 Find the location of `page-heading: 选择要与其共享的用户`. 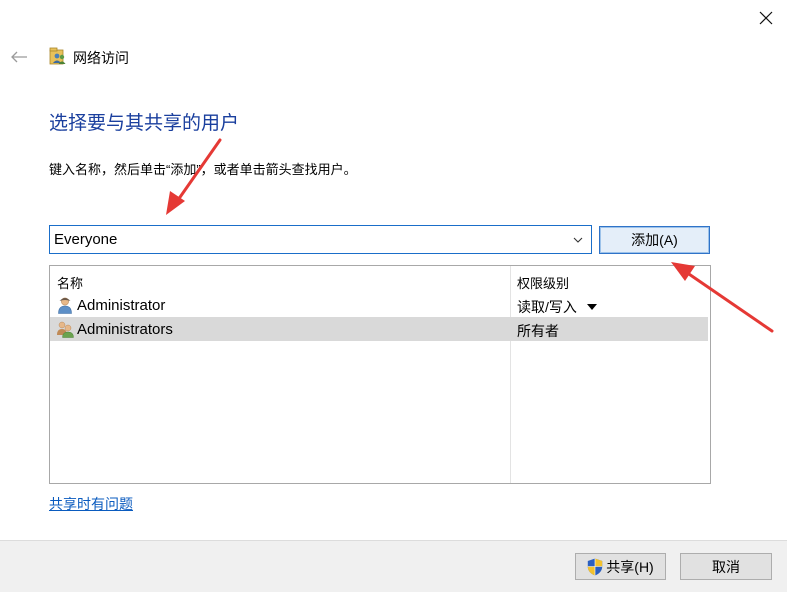

page-heading: 选择要与其共享的用户 is located at coordinates (144, 123).